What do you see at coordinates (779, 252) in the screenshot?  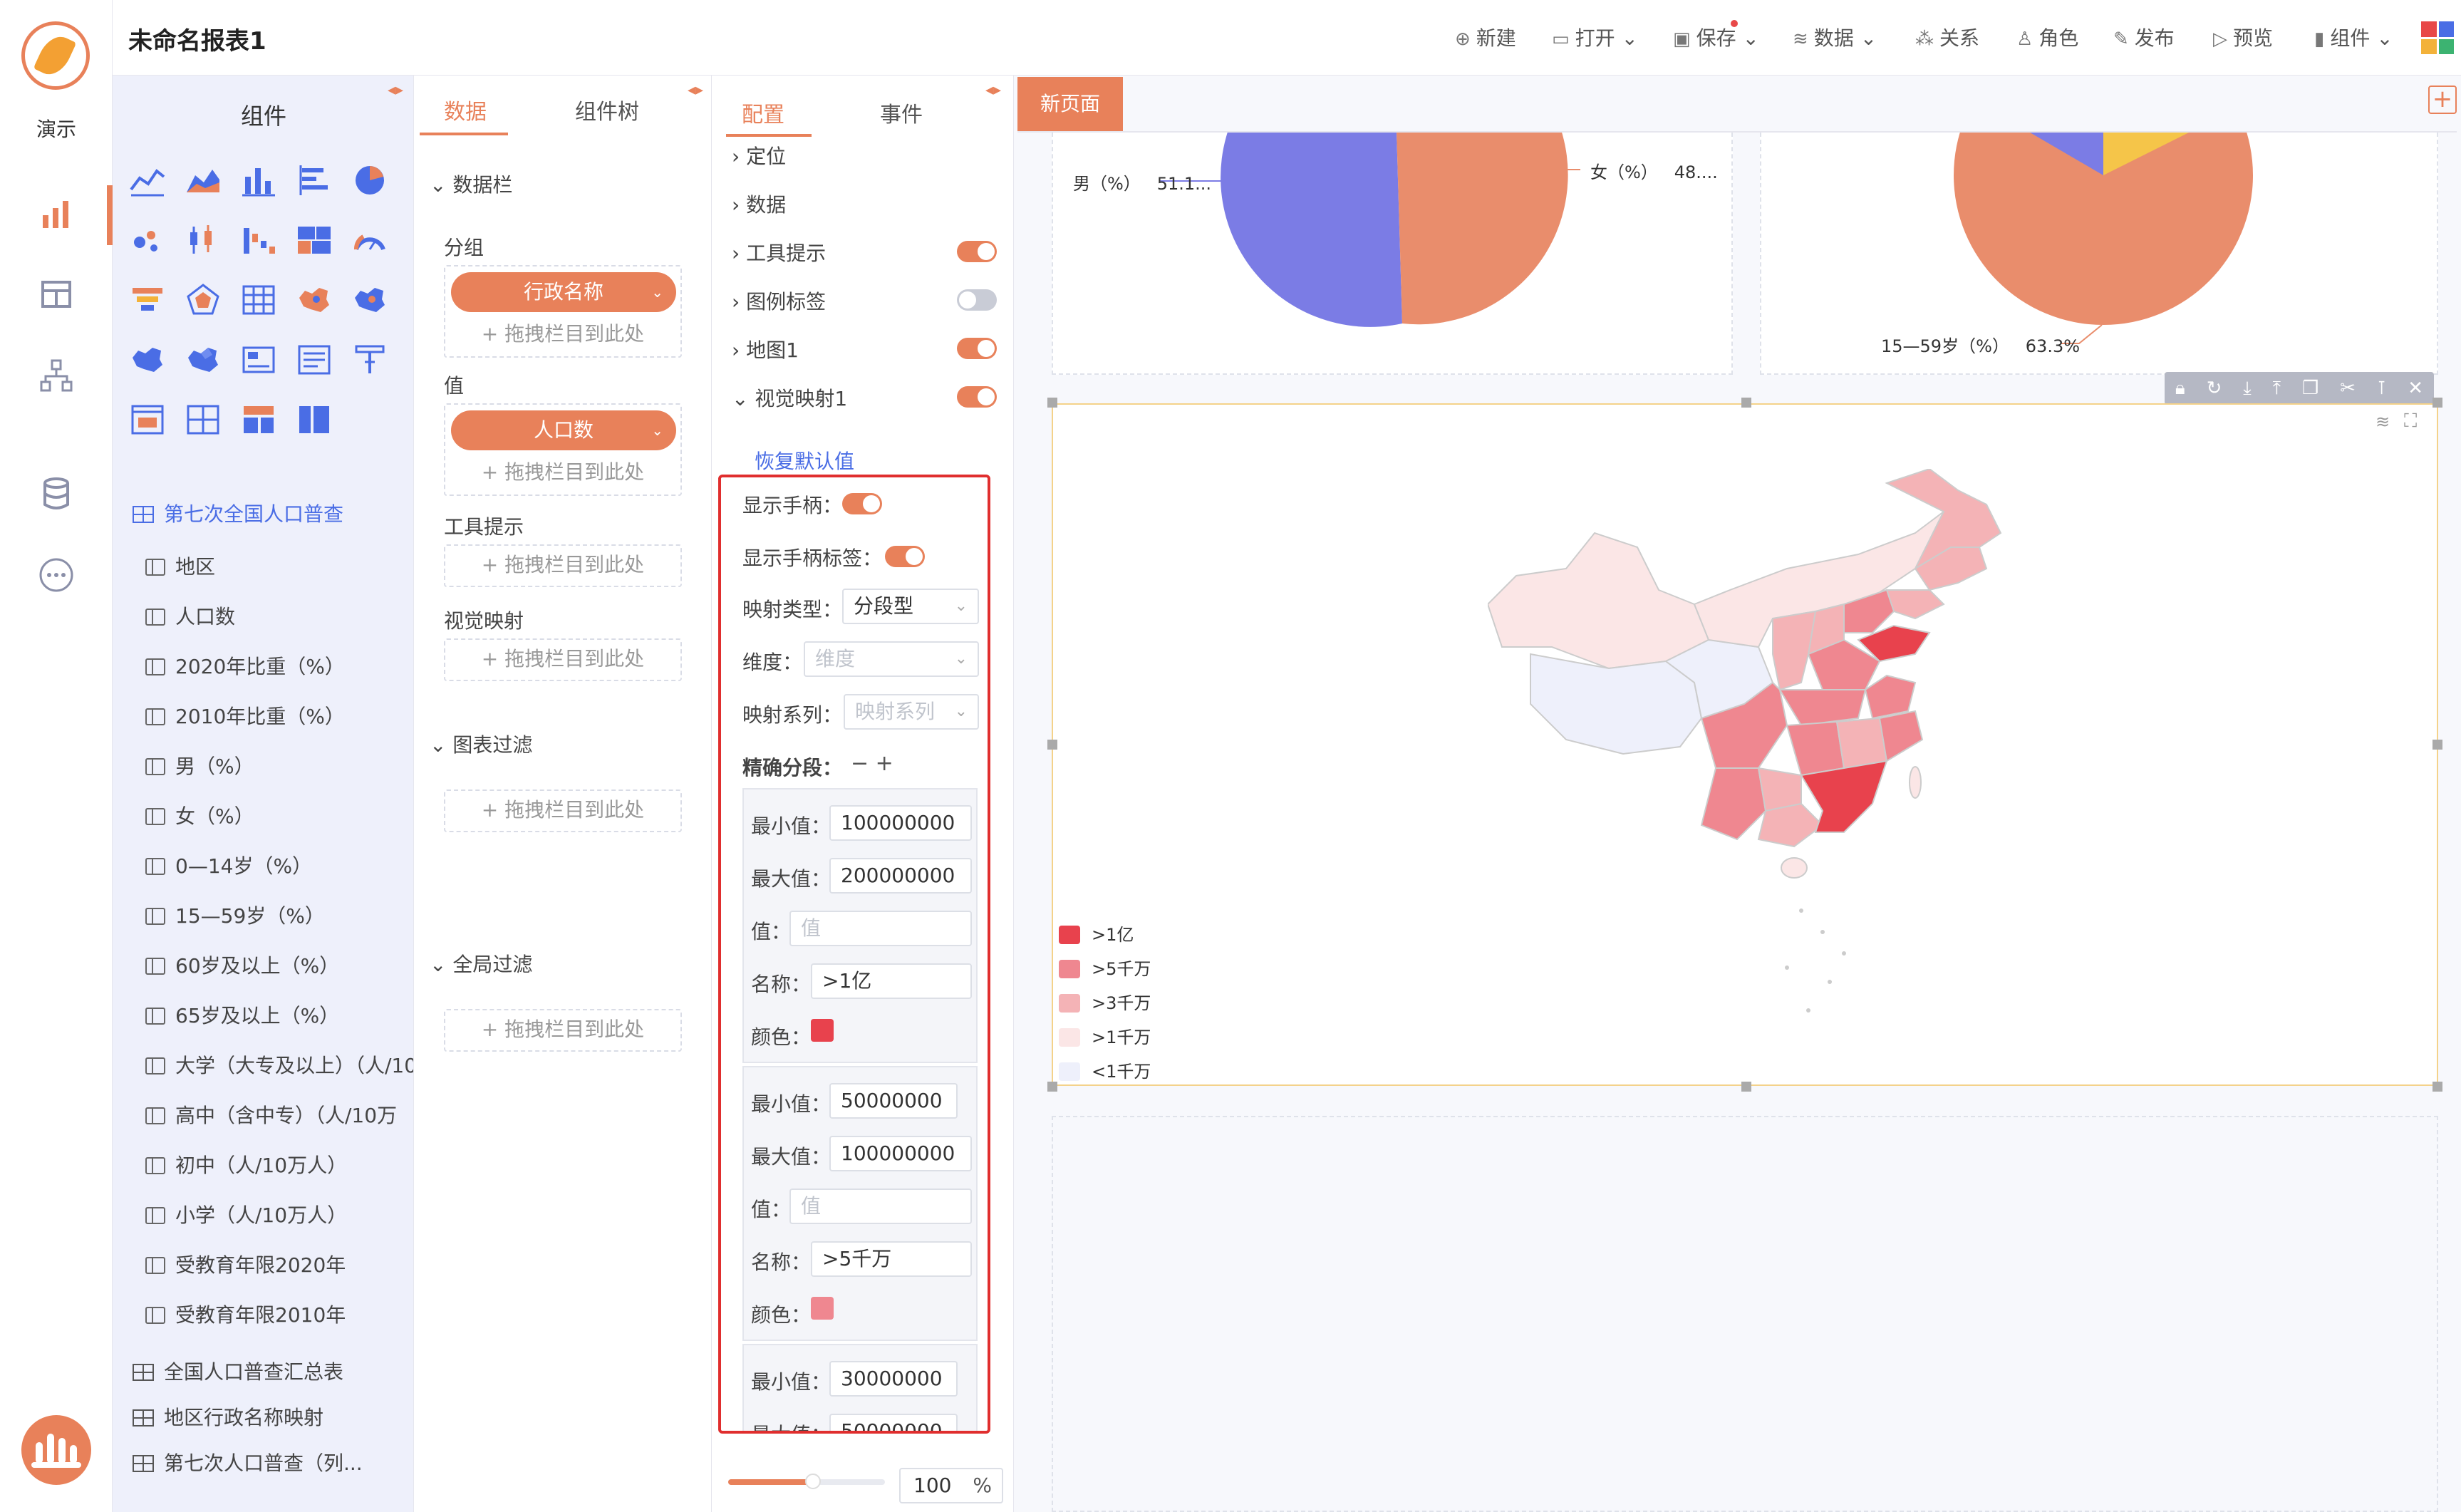 I see `config-item-tooltip: › 工具提示` at bounding box center [779, 252].